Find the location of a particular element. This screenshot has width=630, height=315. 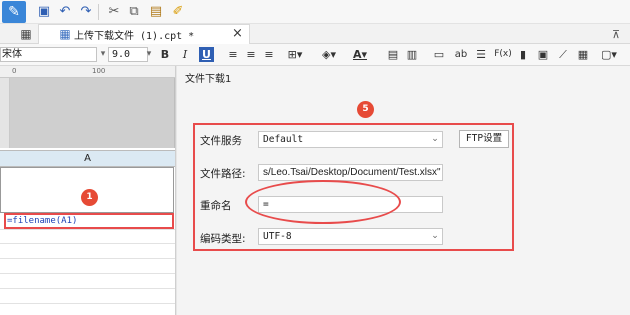

quick-access-toolbar is located at coordinates (315, 12).